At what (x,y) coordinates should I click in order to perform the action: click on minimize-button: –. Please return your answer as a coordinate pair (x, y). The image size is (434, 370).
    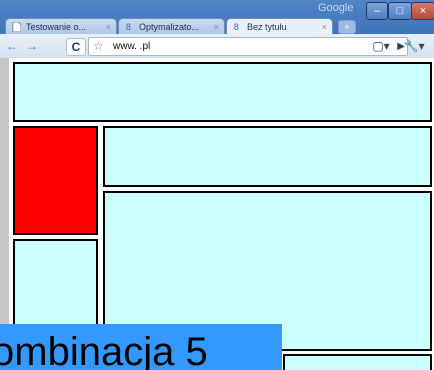
    Looking at the image, I should click on (377, 11).